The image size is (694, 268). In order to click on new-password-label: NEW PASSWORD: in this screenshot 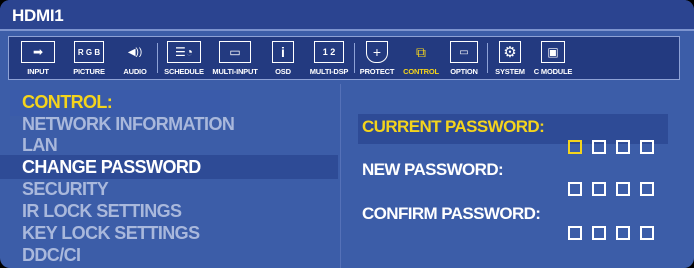, I will do `click(433, 169)`.